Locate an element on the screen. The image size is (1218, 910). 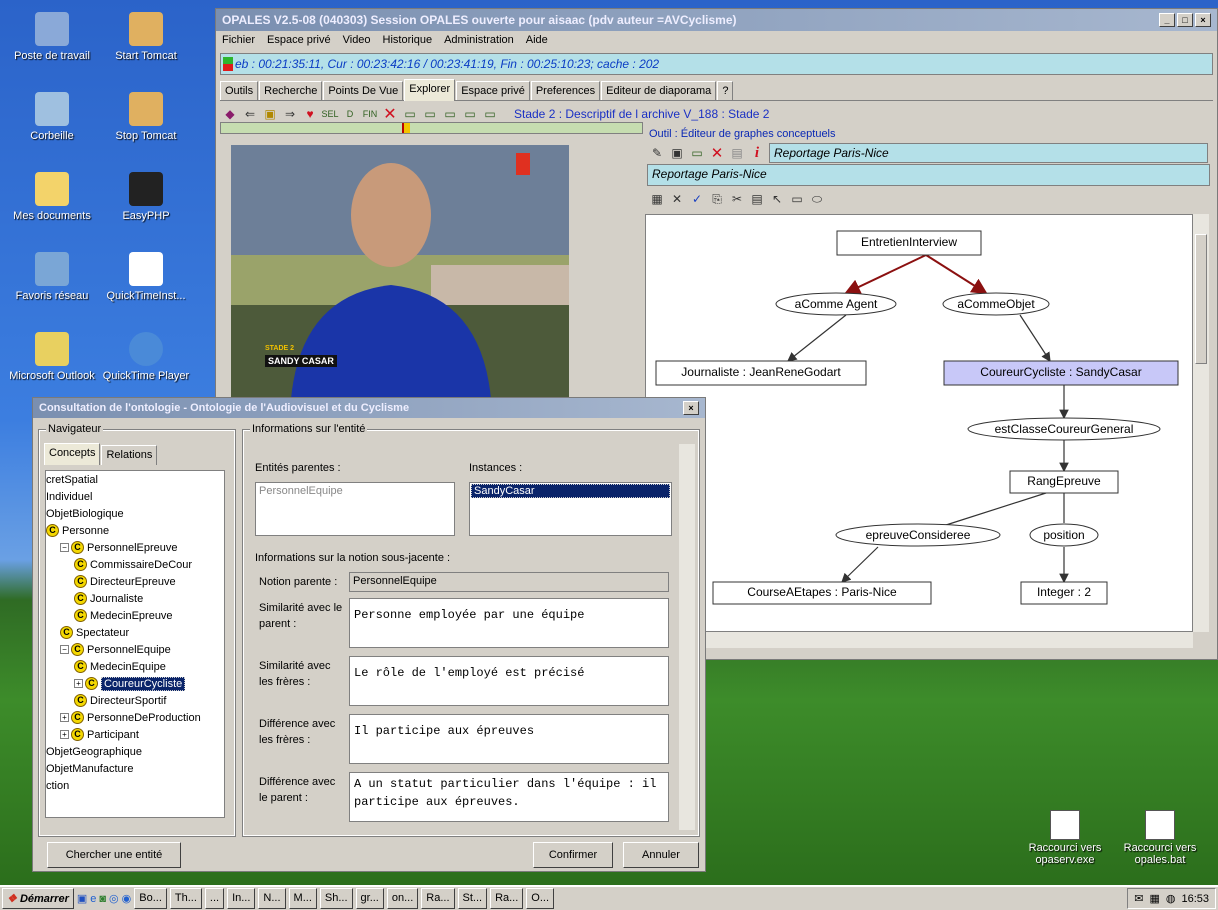
properties-icon: ▦ is located at coordinates (657, 199).